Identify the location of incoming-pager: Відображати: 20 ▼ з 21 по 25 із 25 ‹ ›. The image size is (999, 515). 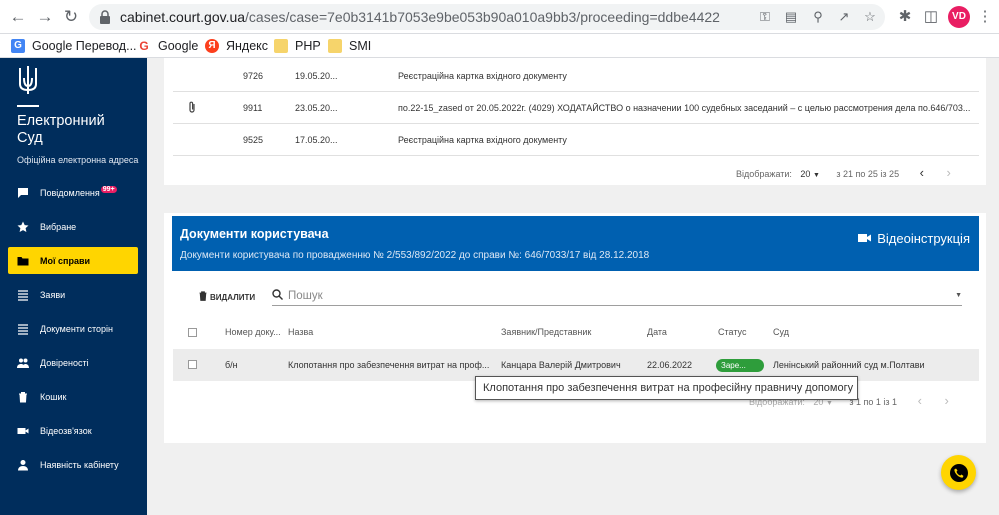
(843, 172).